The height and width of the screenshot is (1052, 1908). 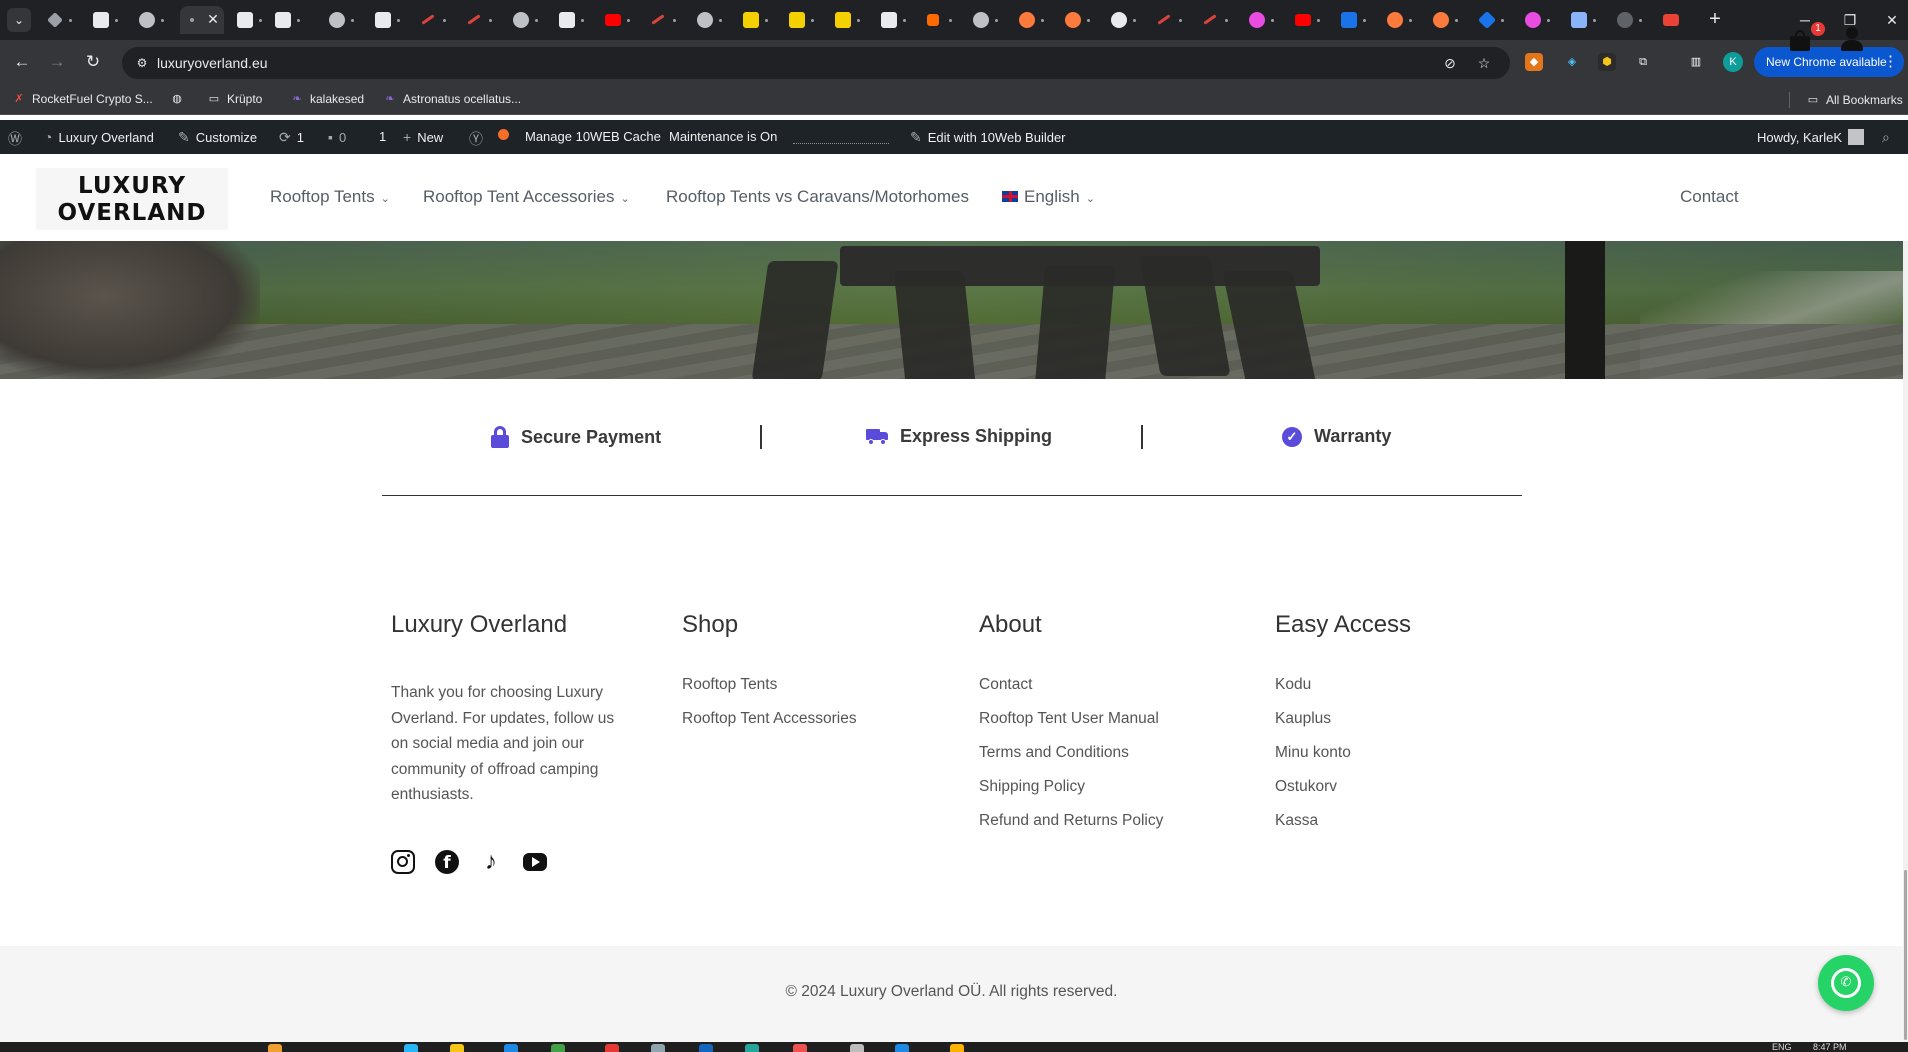 What do you see at coordinates (1306, 787) in the screenshot?
I see `footer-link-ostukorv: Ostukorv` at bounding box center [1306, 787].